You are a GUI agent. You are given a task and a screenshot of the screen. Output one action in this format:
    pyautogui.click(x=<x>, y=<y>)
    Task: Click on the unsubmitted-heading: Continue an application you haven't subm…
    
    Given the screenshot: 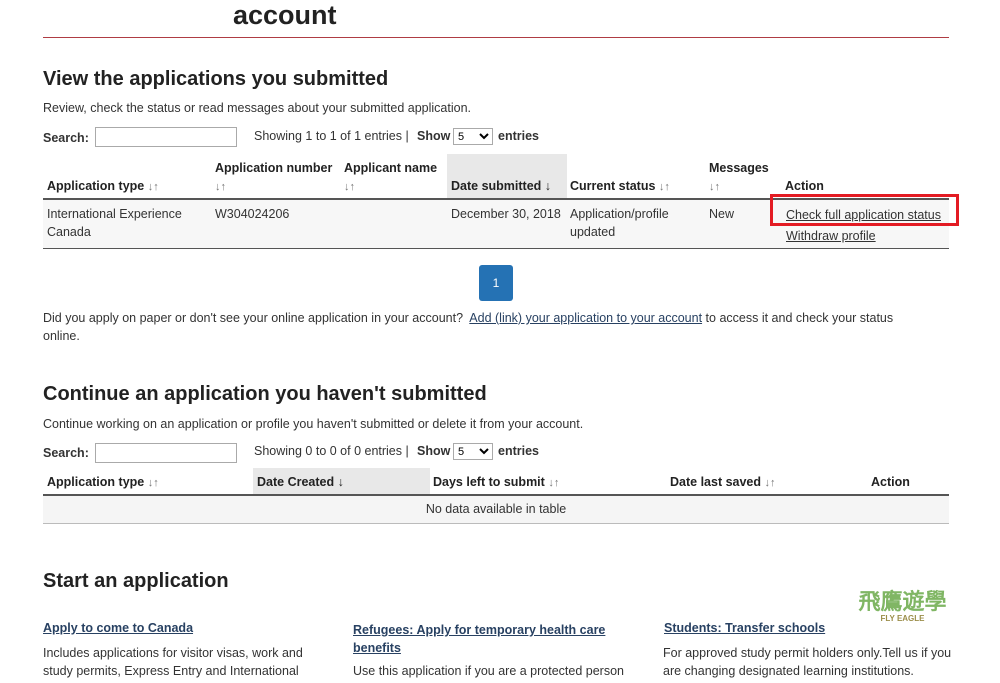 What is the action you would take?
    pyautogui.click(x=265, y=394)
    